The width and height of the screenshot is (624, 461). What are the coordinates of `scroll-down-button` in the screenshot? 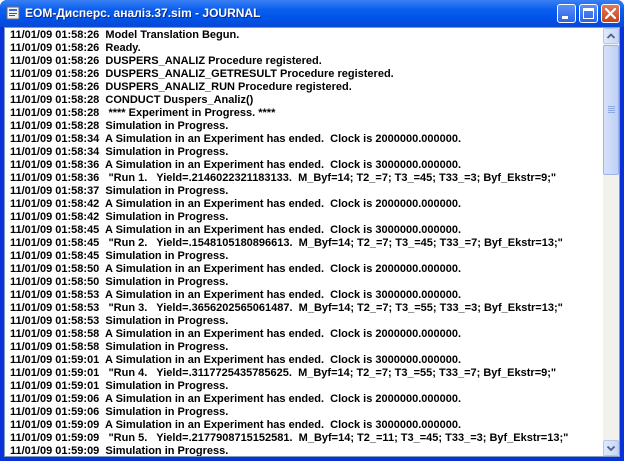 It's located at (611, 448).